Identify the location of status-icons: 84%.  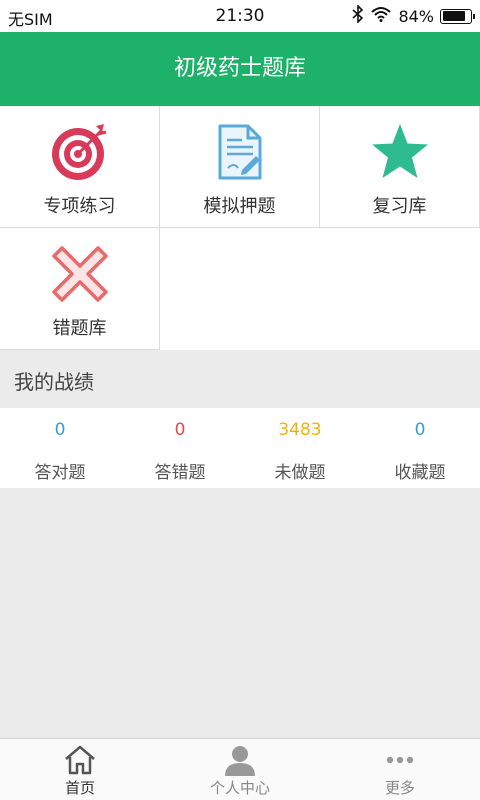
(413, 15).